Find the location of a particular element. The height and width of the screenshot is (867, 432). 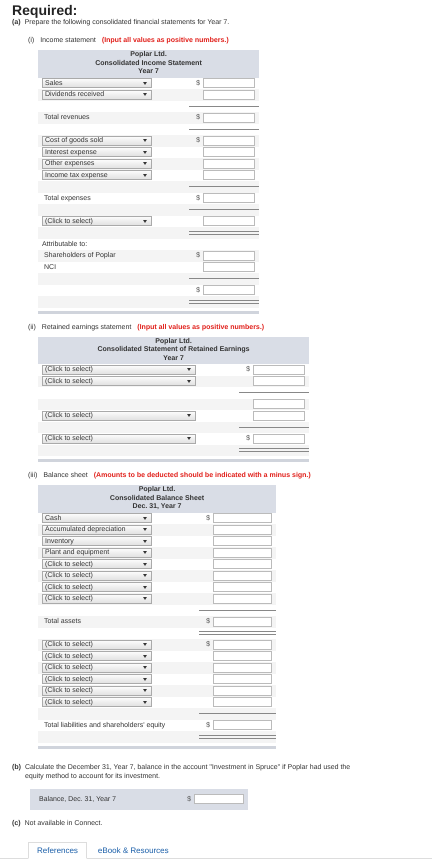

page-heading: Required: is located at coordinates (45, 10).